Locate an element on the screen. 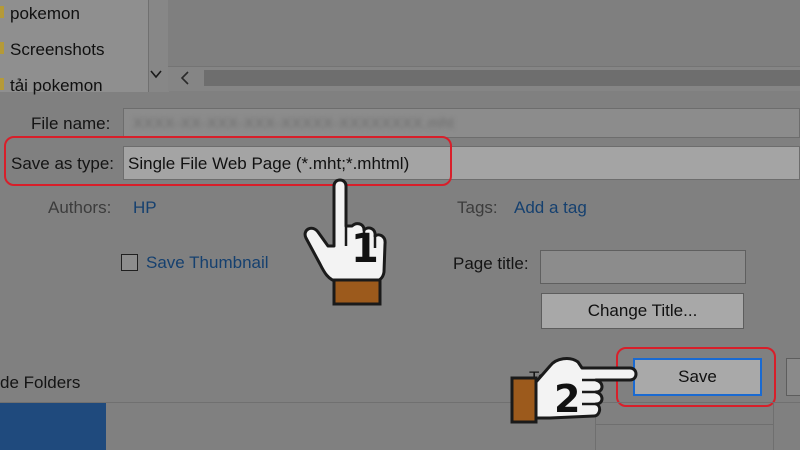  page-title-label: Page title: is located at coordinates (491, 263).